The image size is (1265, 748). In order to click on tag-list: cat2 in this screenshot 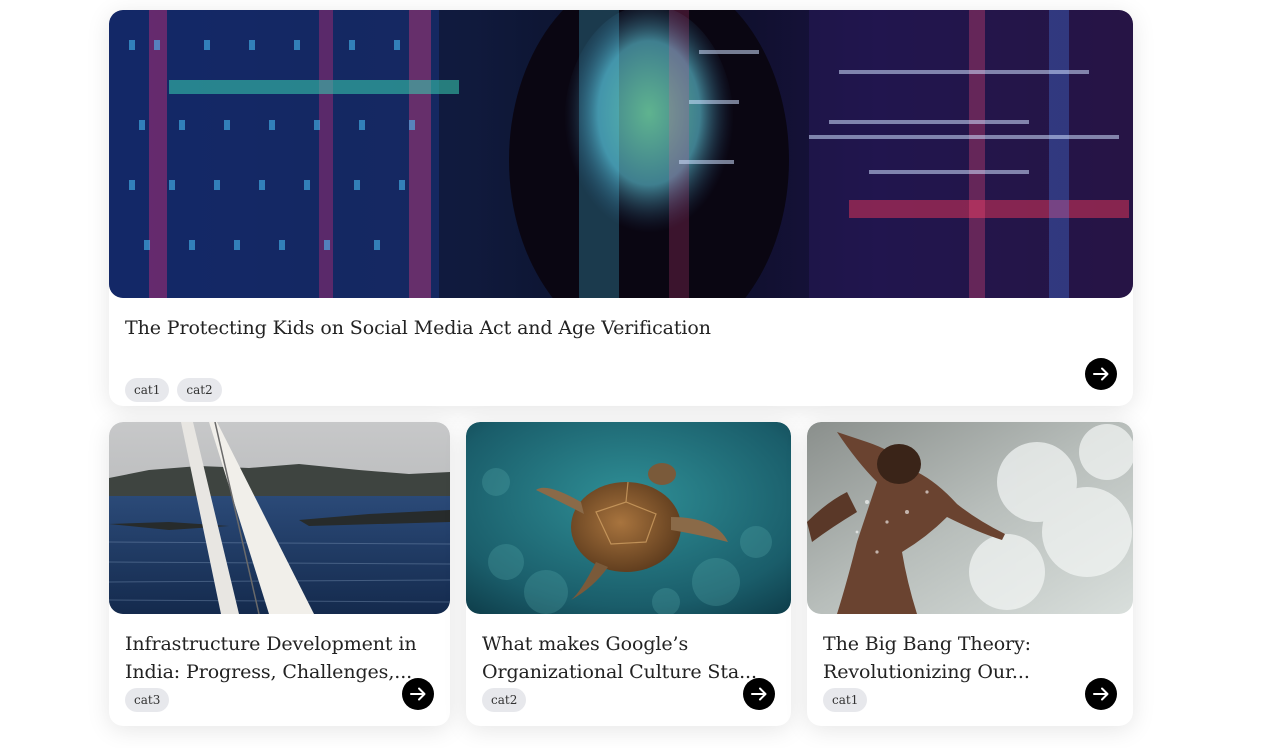, I will do `click(504, 700)`.